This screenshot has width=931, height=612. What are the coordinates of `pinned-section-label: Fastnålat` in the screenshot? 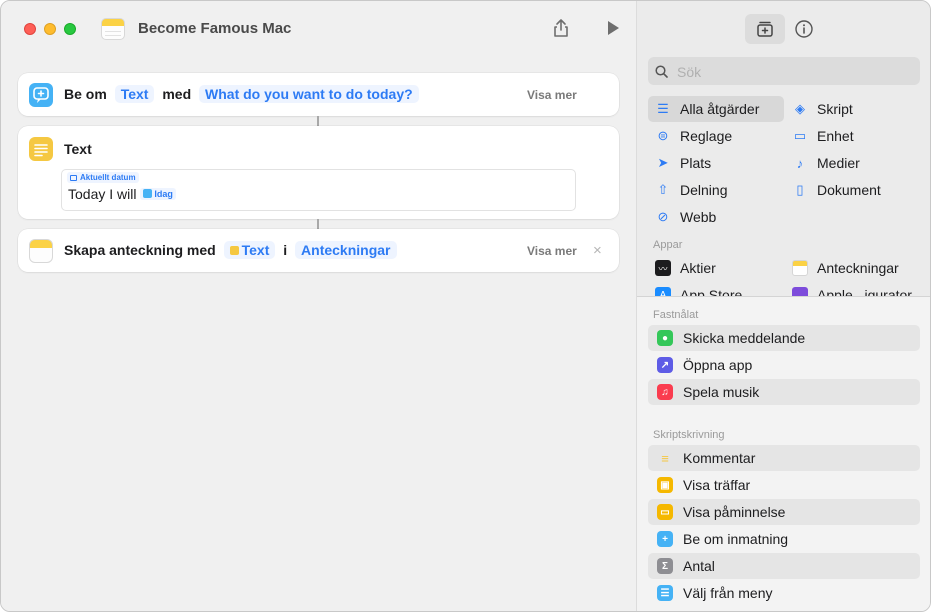 It's located at (676, 315).